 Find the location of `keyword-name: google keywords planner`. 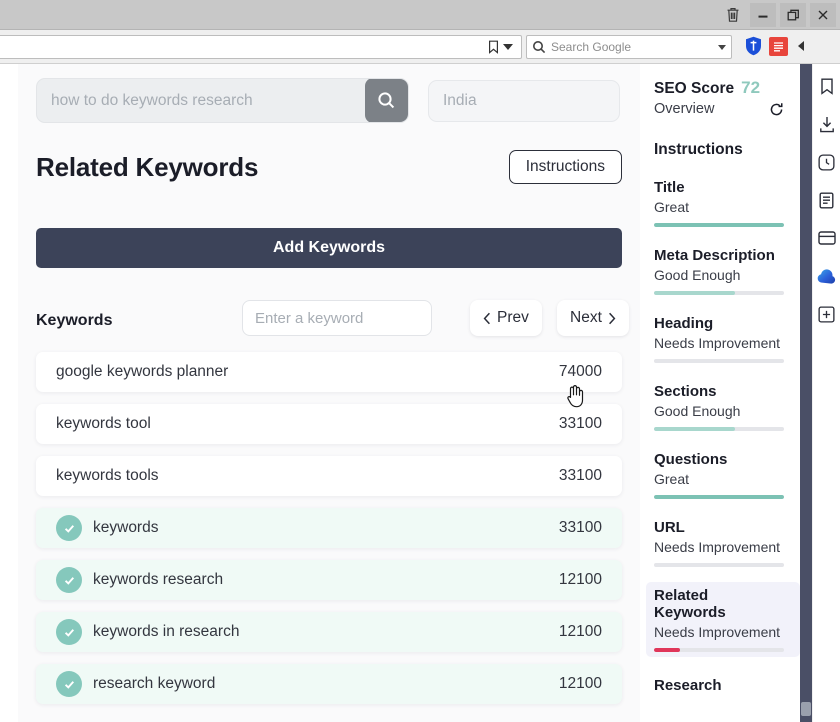

keyword-name: google keywords planner is located at coordinates (142, 371).